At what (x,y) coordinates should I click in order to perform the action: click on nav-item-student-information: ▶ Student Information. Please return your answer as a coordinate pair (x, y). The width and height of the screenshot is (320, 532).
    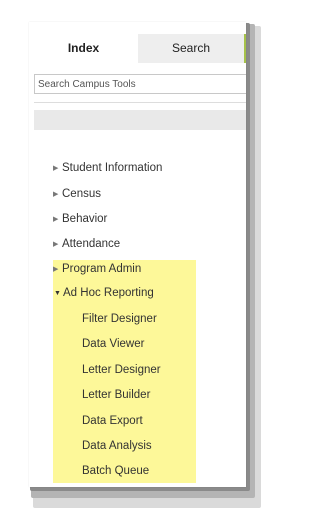
    Looking at the image, I should click on (107, 168).